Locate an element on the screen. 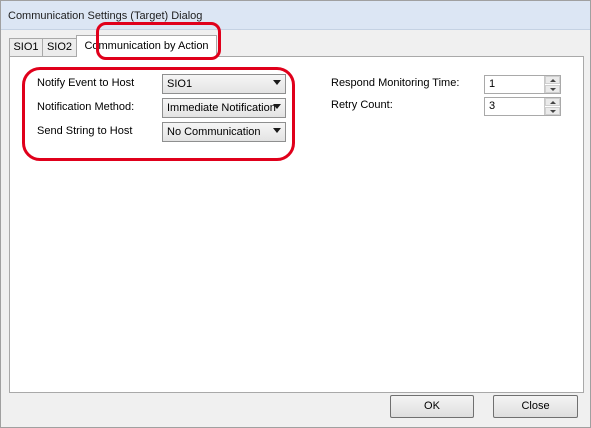 The height and width of the screenshot is (428, 591). tab-communication-by-action: Communication by Action is located at coordinates (146, 46).